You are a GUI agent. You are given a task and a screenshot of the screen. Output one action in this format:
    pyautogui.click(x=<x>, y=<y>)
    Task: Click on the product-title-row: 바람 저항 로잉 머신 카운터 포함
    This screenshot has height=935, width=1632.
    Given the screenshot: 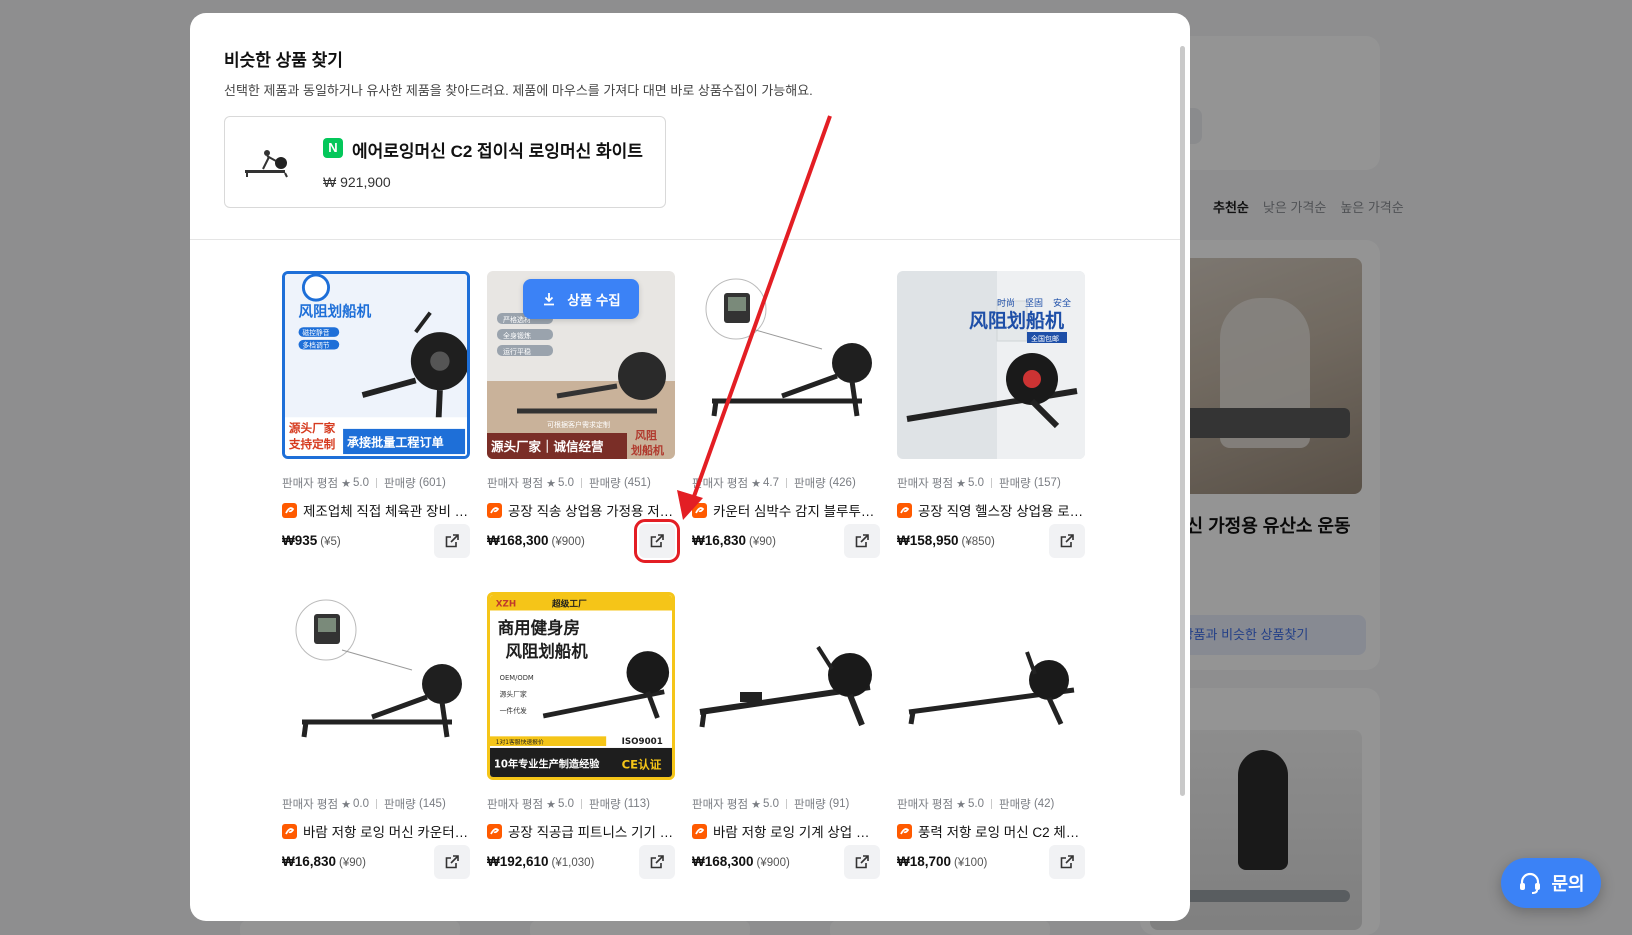 What is the action you would take?
    pyautogui.click(x=376, y=831)
    